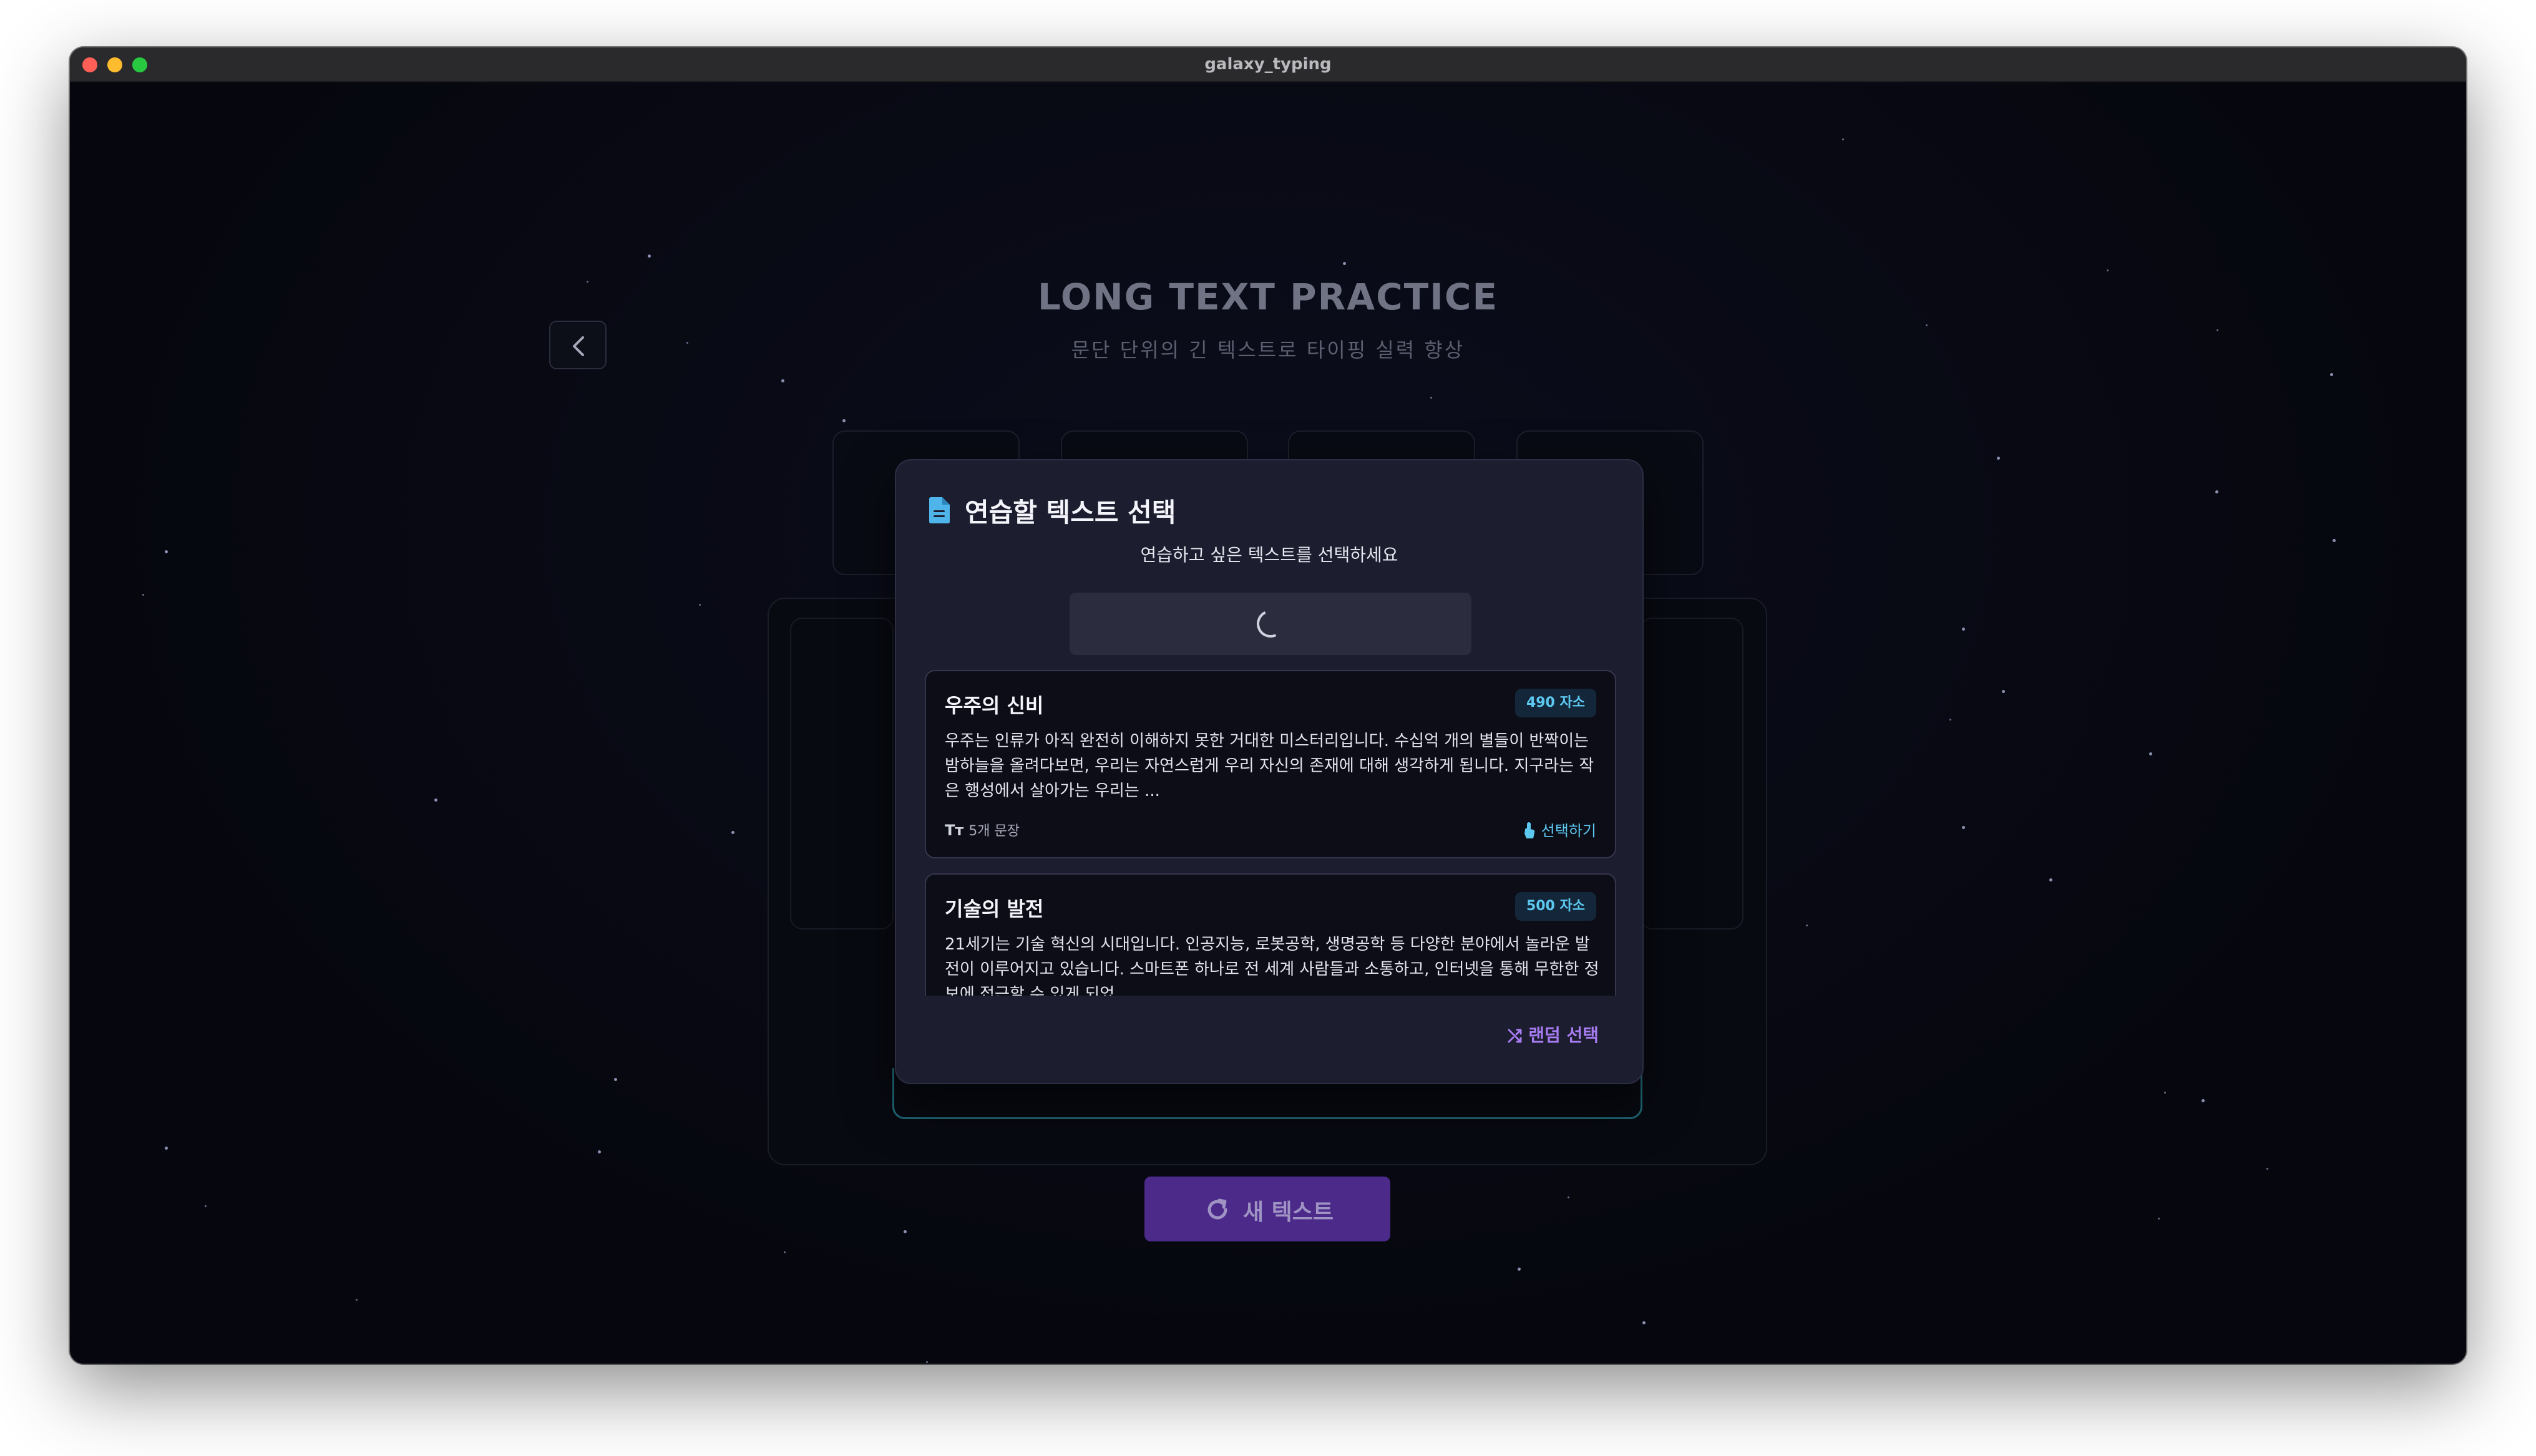  I want to click on select-button: 선택하기, so click(1559, 829).